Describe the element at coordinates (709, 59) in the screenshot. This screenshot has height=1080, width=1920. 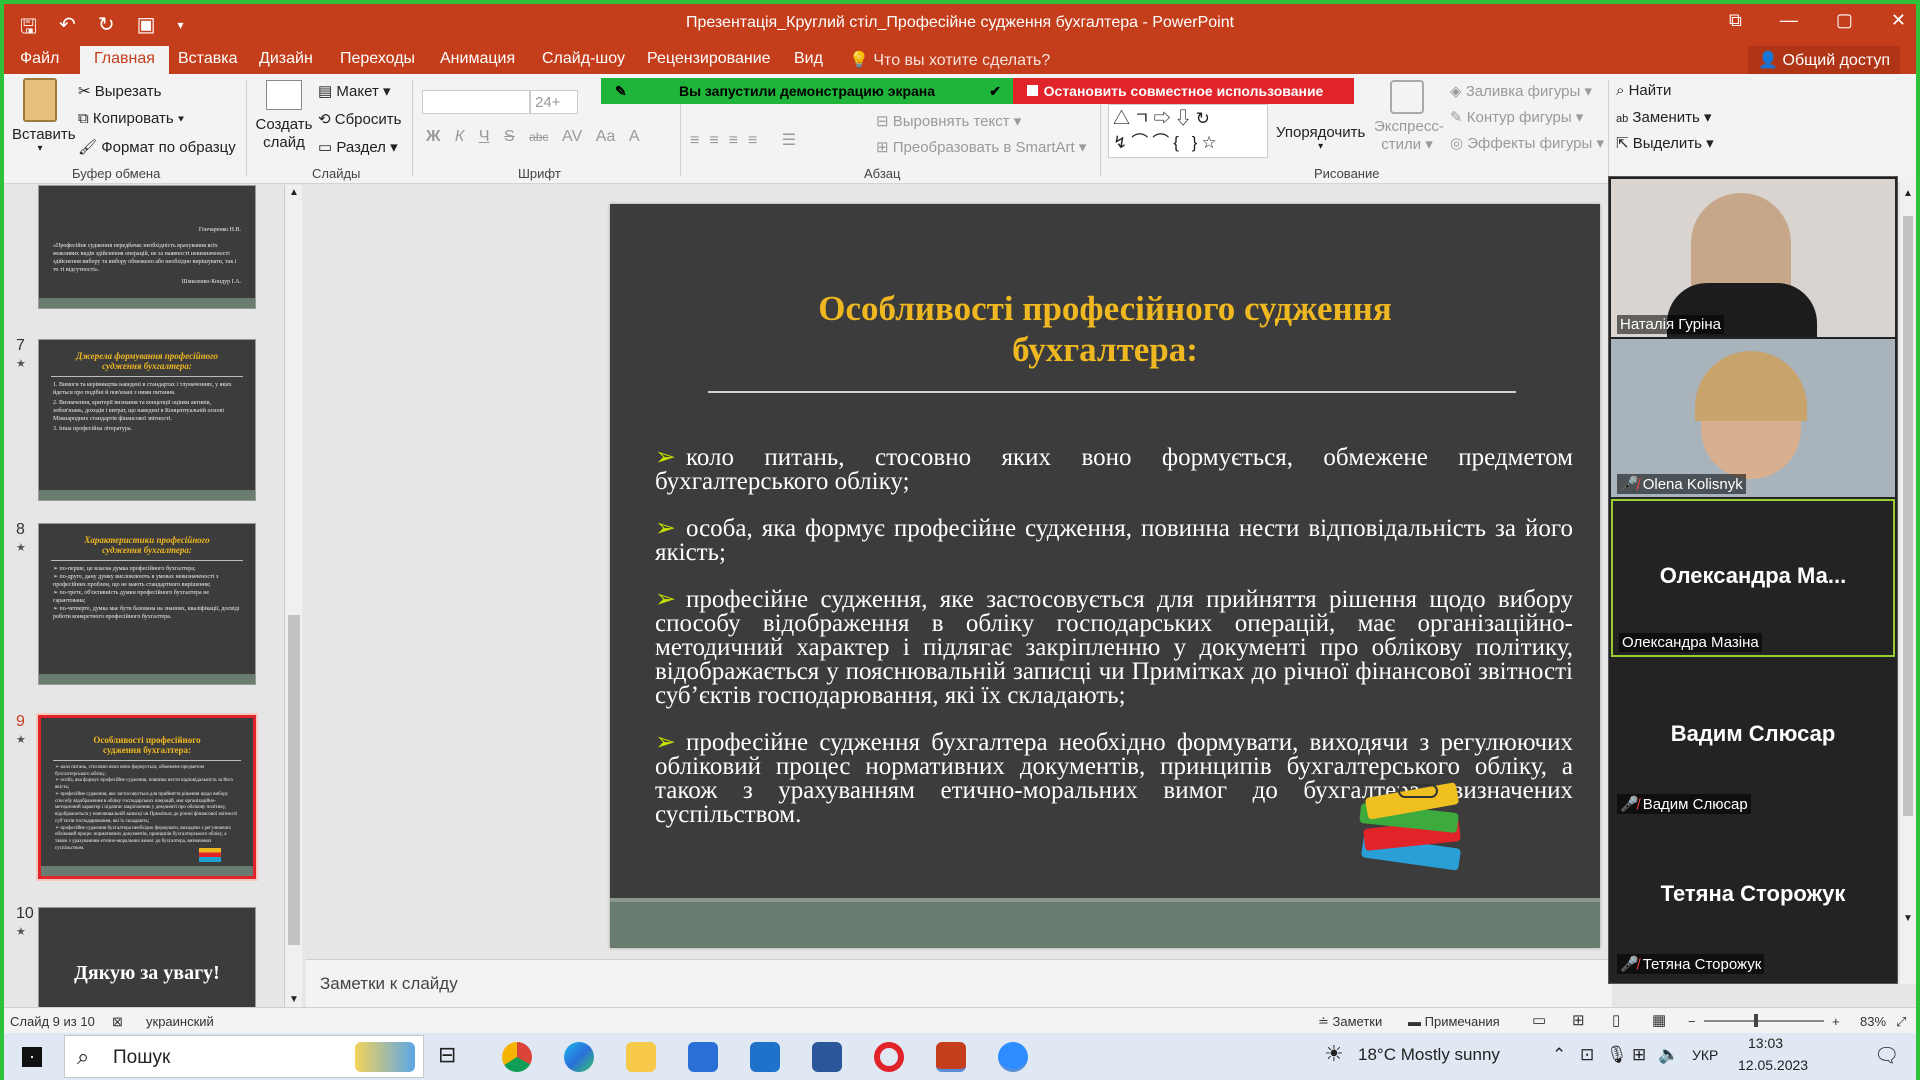
I see `tab-review: Рецензирование` at that location.